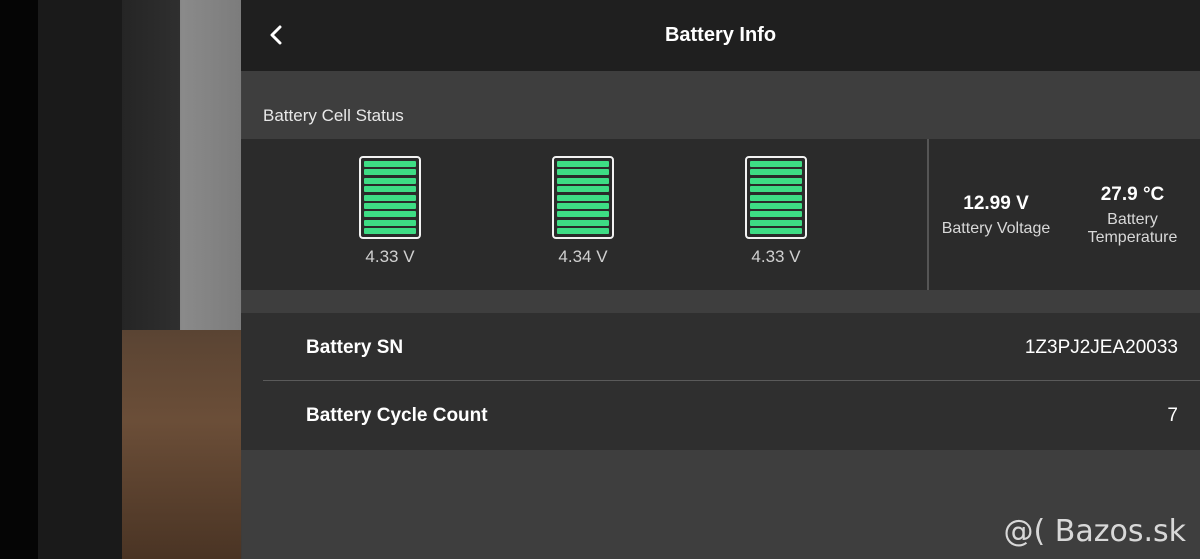 The width and height of the screenshot is (1200, 559). What do you see at coordinates (182, 444) in the screenshot?
I see `background-floor` at bounding box center [182, 444].